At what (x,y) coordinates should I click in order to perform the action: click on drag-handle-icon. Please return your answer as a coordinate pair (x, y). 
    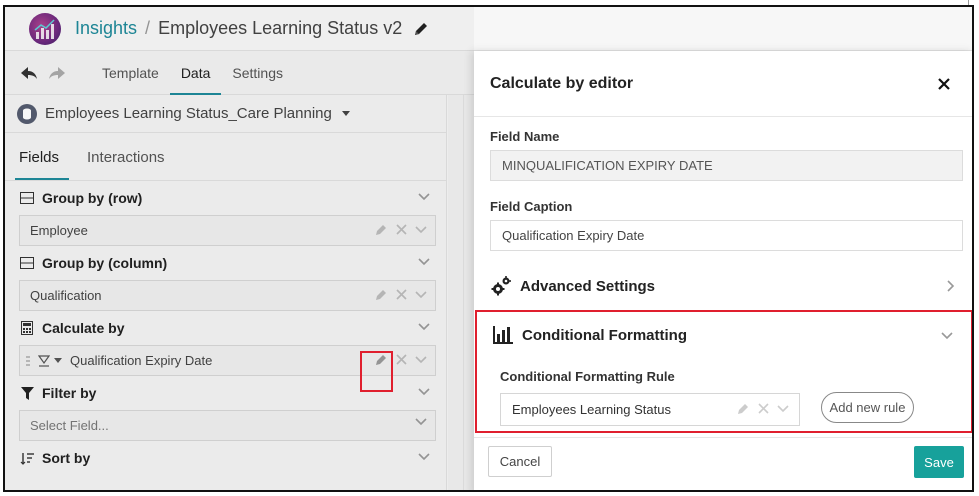
    Looking at the image, I should click on (28, 361).